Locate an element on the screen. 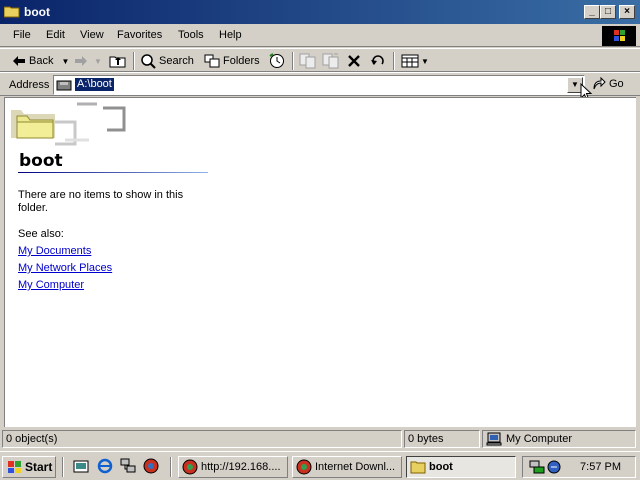 The width and height of the screenshot is (640, 480). status-bar: 0 object(s) 0 bytes My Computer is located at coordinates (320, 439).